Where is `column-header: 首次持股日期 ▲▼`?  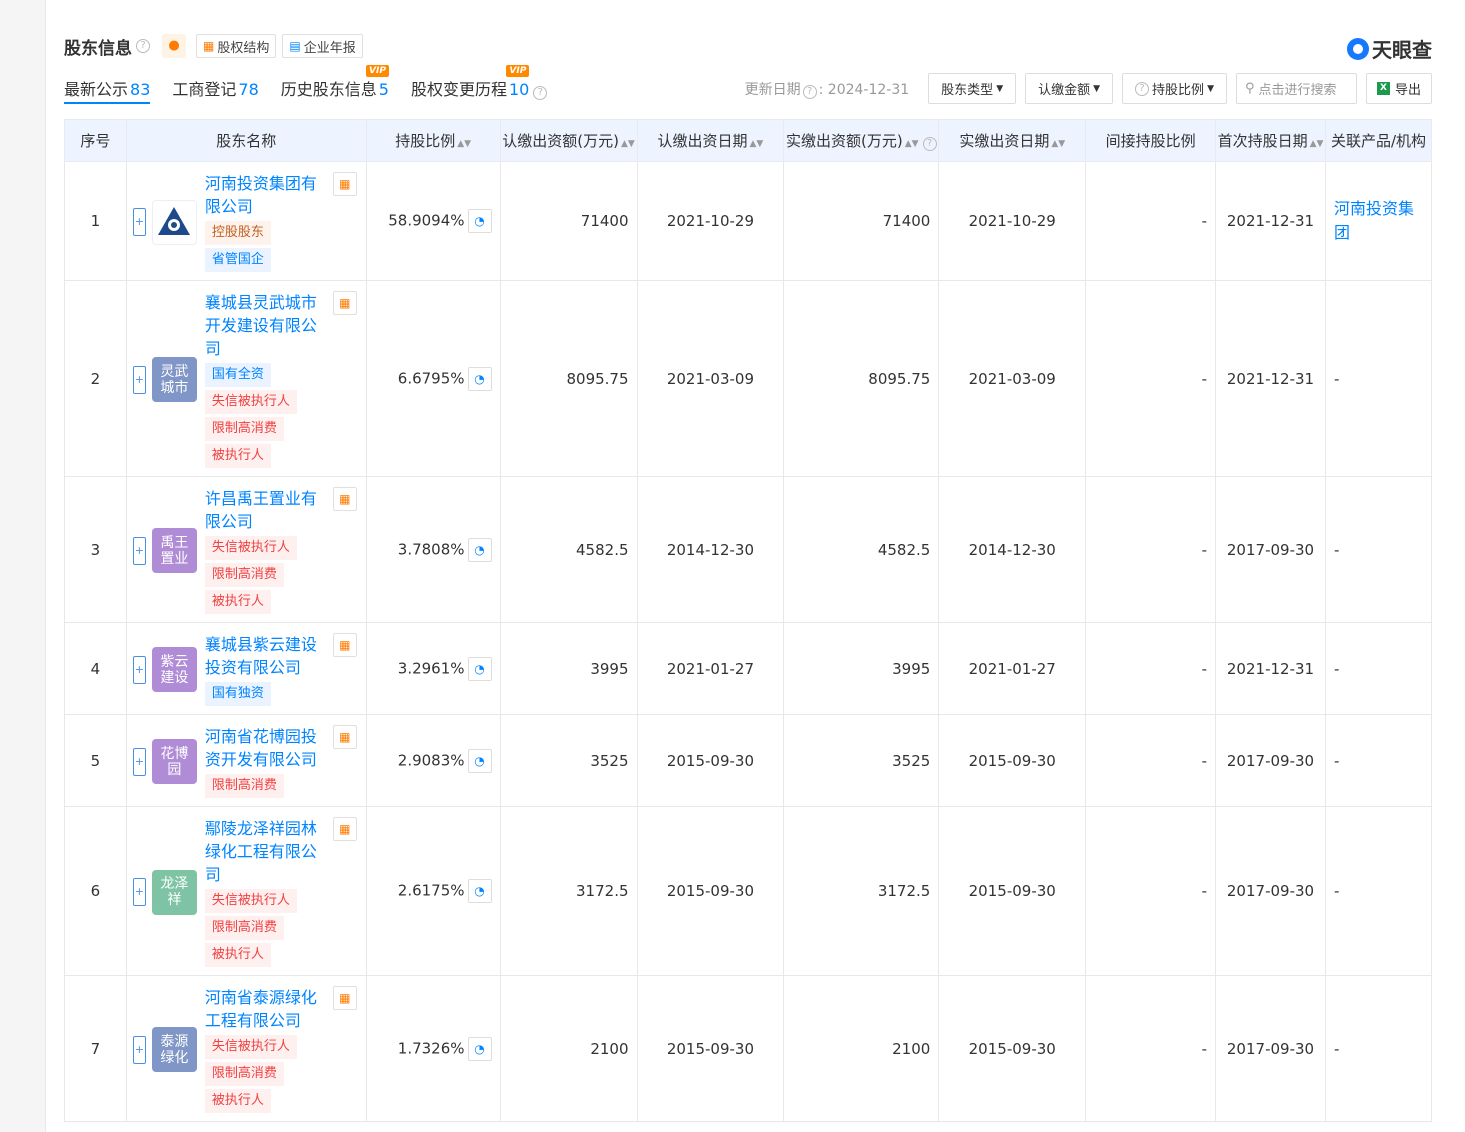
column-header: 首次持股日期 ▲▼ is located at coordinates (1270, 140).